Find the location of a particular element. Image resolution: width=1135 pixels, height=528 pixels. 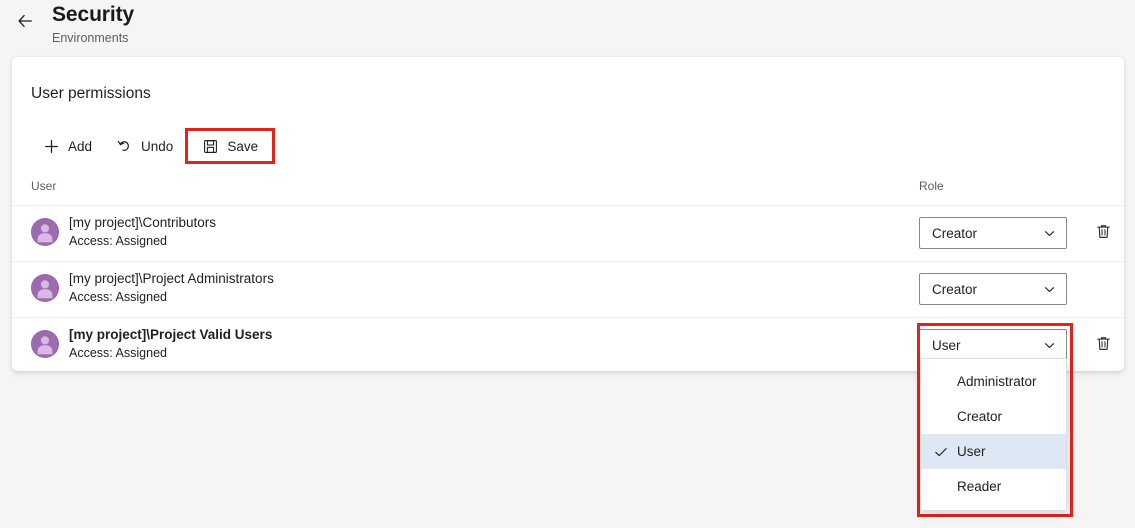

table-header-row: User Role is located at coordinates (568, 187).